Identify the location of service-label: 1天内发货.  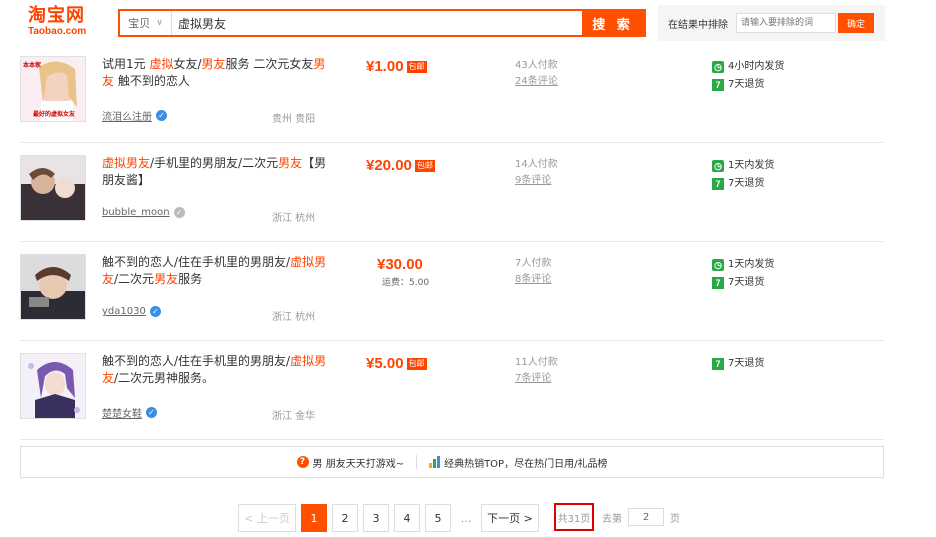
(751, 165).